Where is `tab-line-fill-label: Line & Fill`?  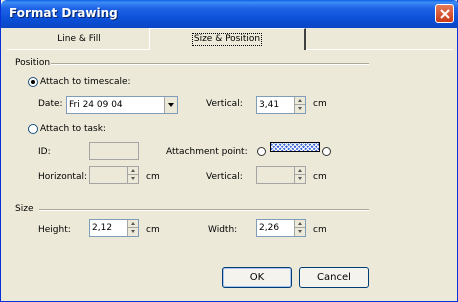 tab-line-fill-label: Line & Fill is located at coordinates (79, 39).